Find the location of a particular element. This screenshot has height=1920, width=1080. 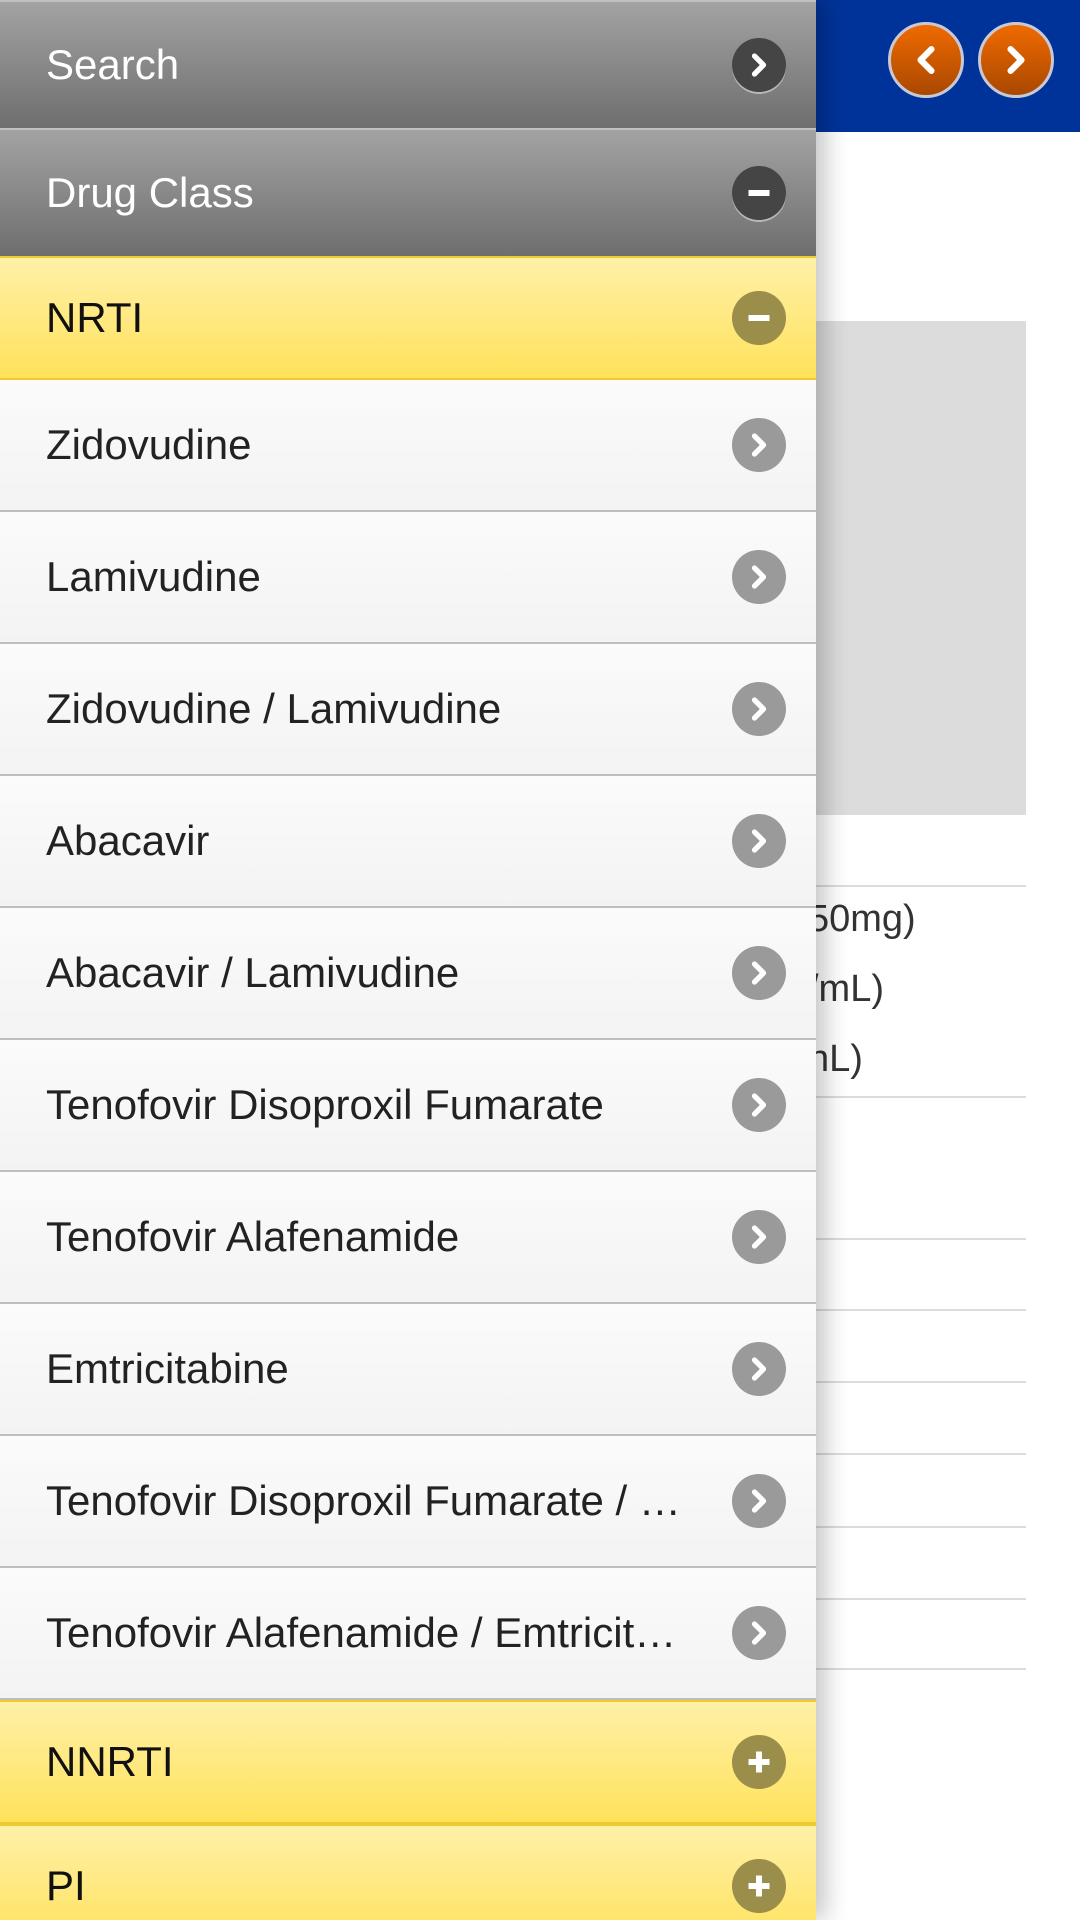

menu-label: PI is located at coordinates (66, 1885).